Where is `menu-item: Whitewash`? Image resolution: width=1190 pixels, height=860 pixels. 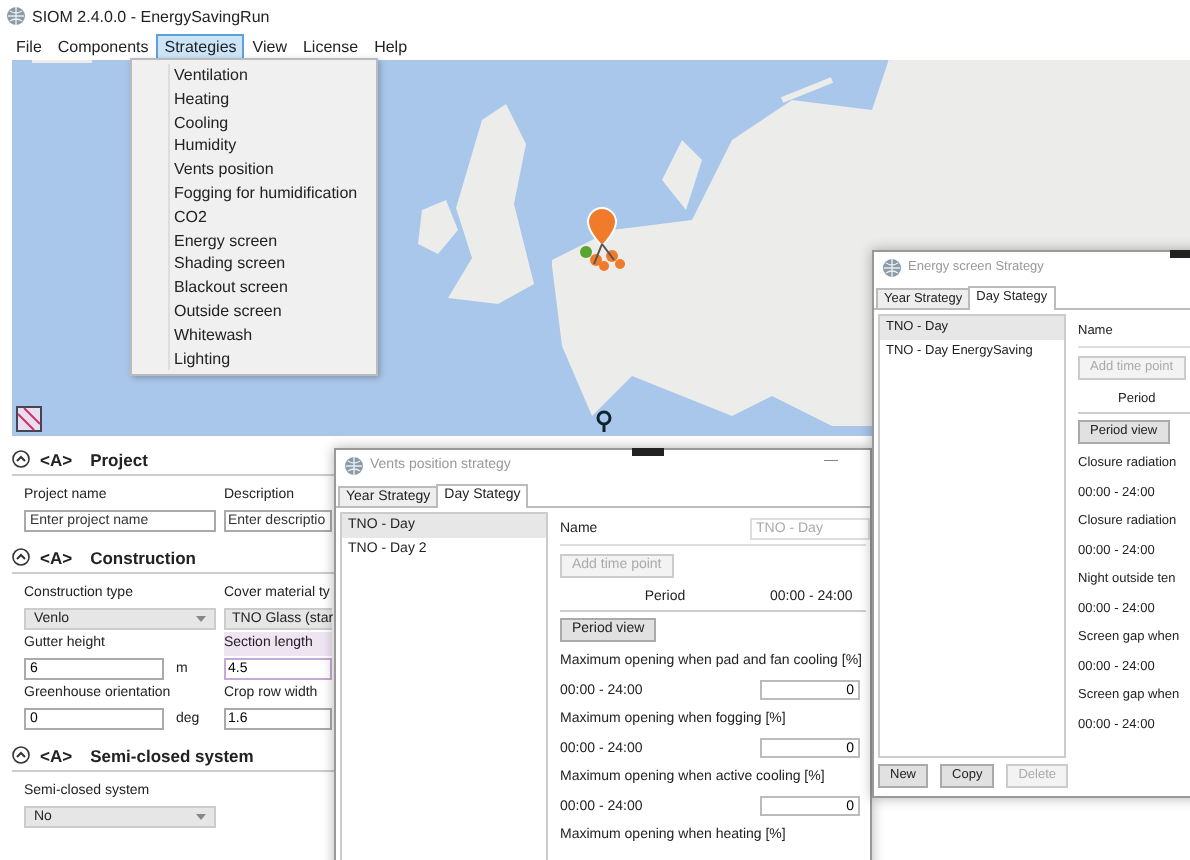
menu-item: Whitewash is located at coordinates (272, 335).